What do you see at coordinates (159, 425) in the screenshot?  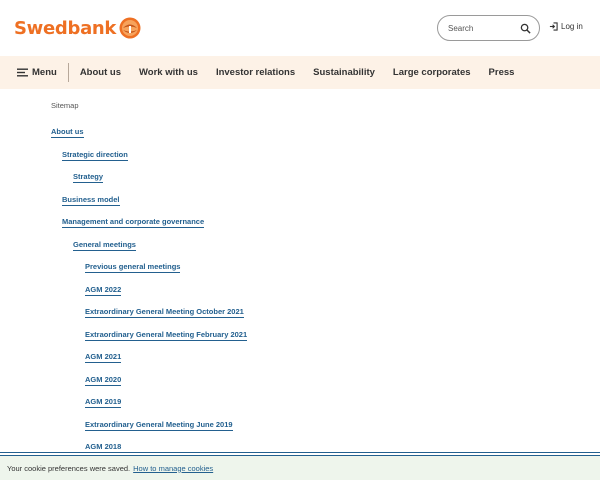 I see `sitemap-link-egm-jun-2019: Extraordinary General Meeting June 2019` at bounding box center [159, 425].